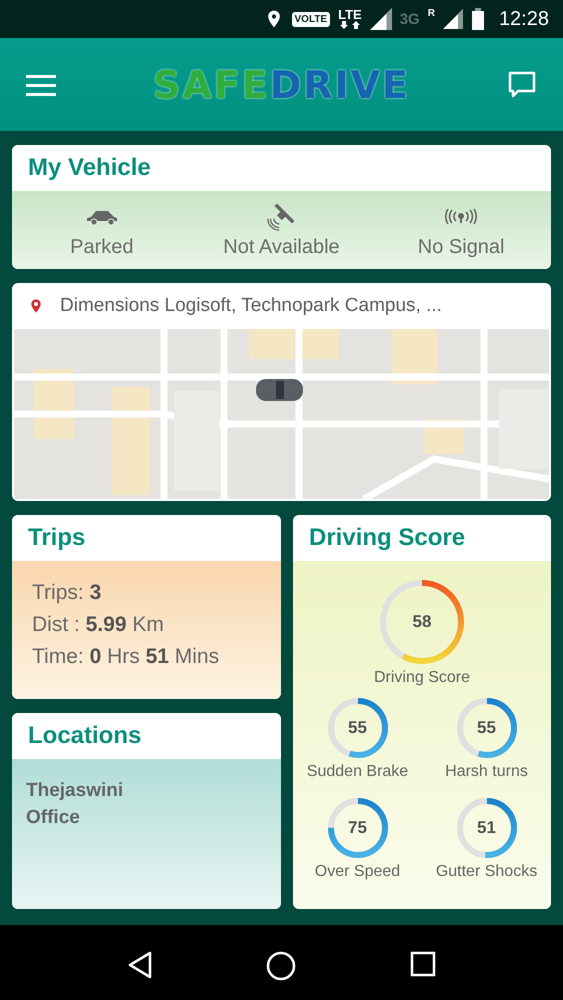  Describe the element at coordinates (431, 13) in the screenshot. I see `roaming-indicator: R` at that location.